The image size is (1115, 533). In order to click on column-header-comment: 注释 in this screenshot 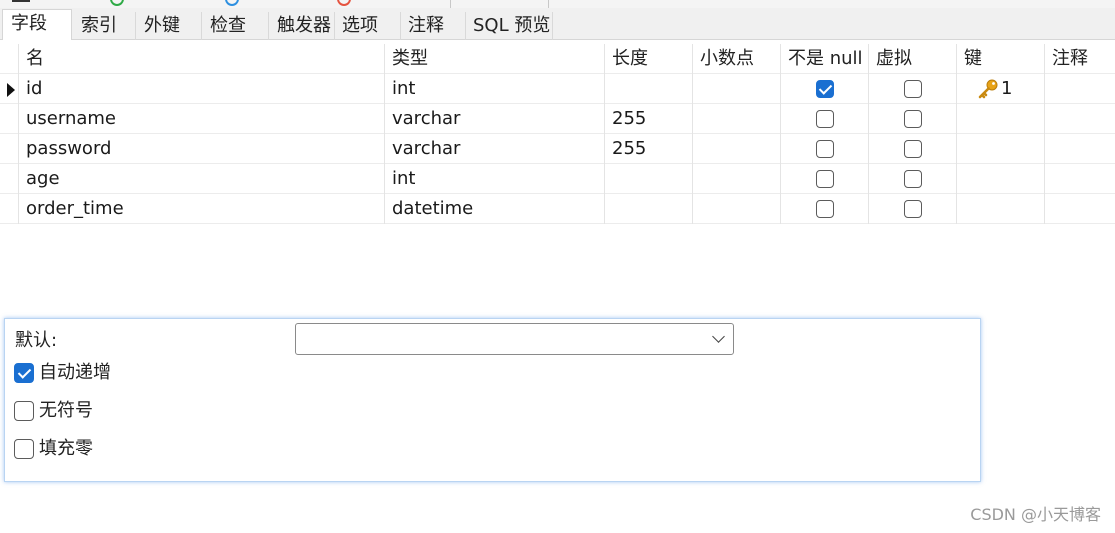, I will do `click(1080, 59)`.